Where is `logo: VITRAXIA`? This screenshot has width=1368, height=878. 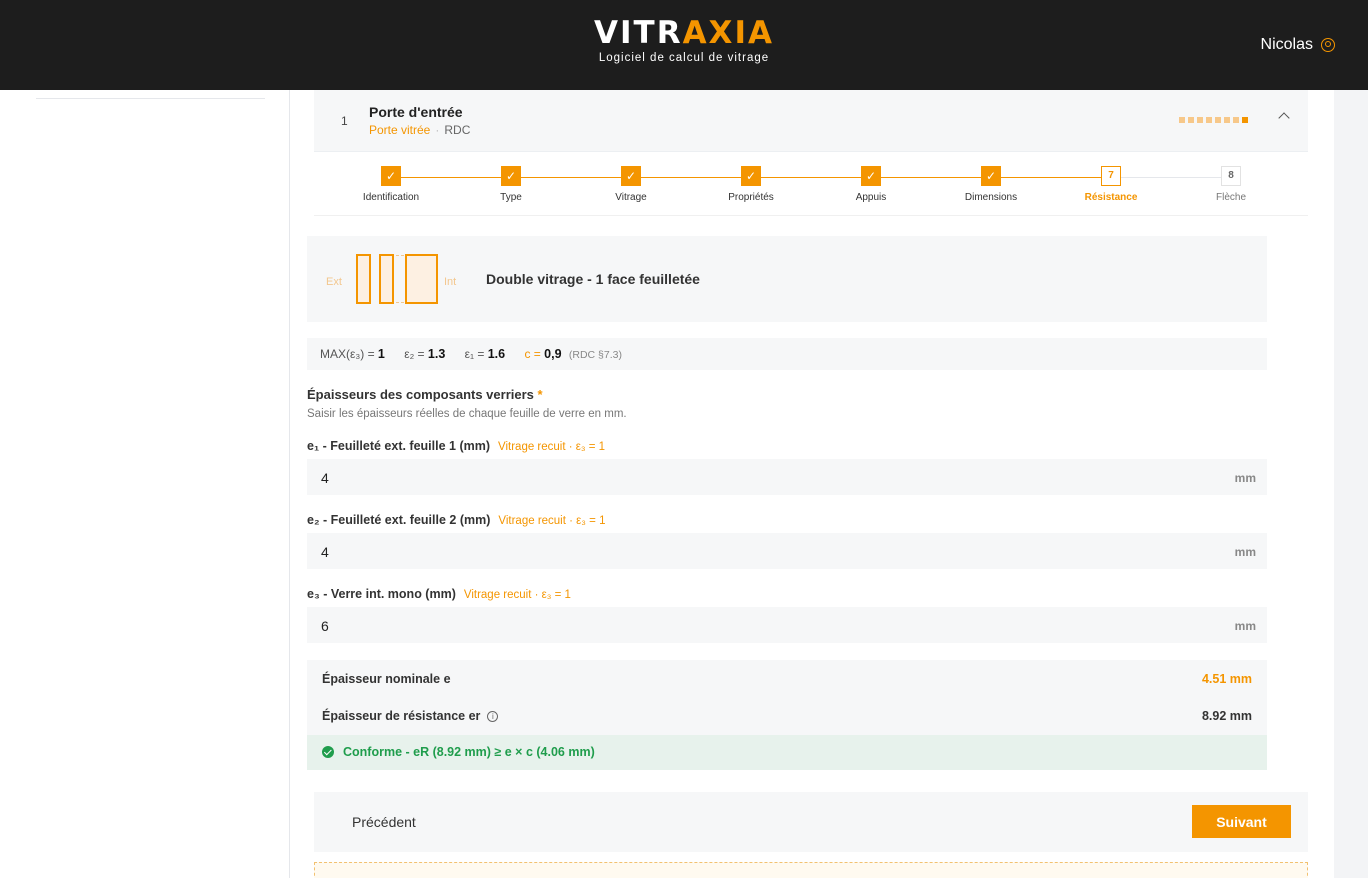
logo: VITRAXIA is located at coordinates (684, 33).